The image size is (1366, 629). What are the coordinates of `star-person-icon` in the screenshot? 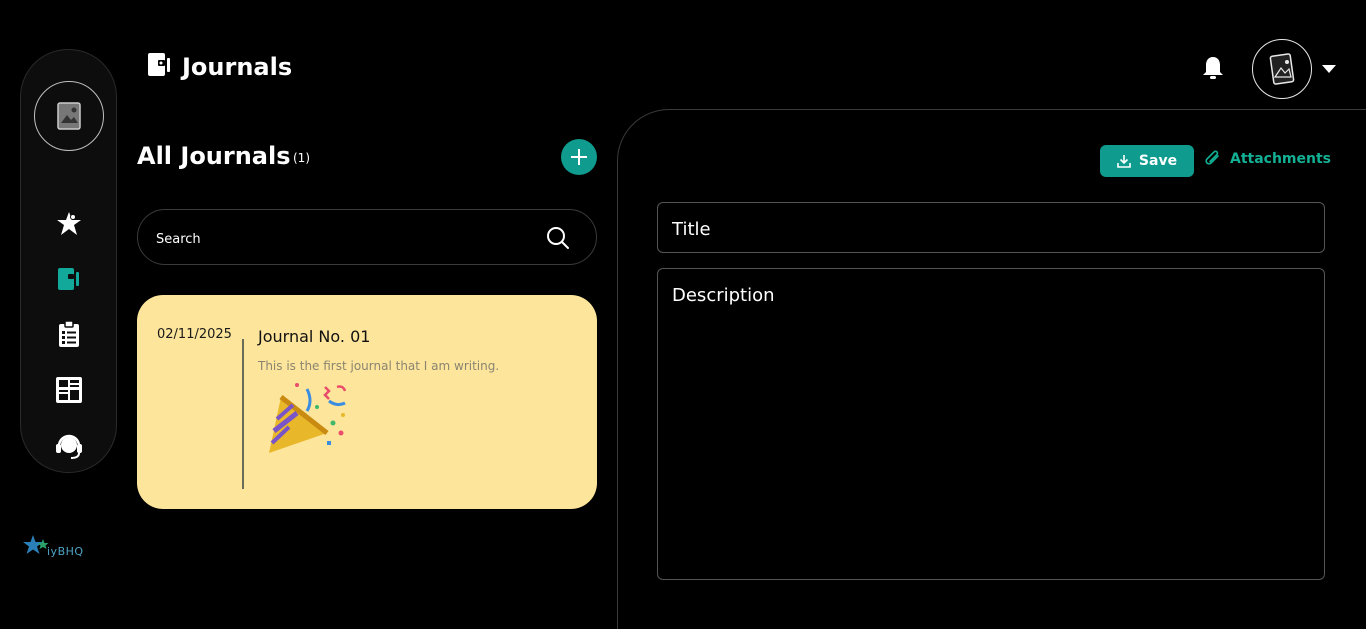 It's located at (69, 223).